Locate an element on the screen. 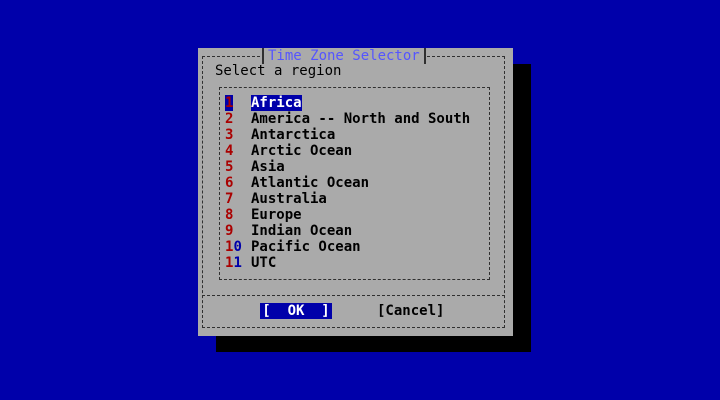  item-label: Arctic Ocean is located at coordinates (302, 151).